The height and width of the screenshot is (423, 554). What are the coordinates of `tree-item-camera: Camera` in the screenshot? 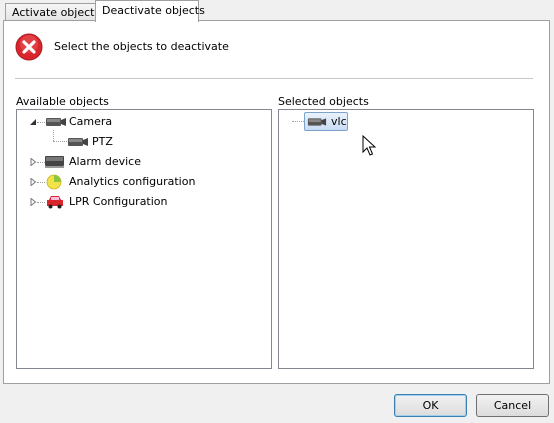 It's located at (142, 122).